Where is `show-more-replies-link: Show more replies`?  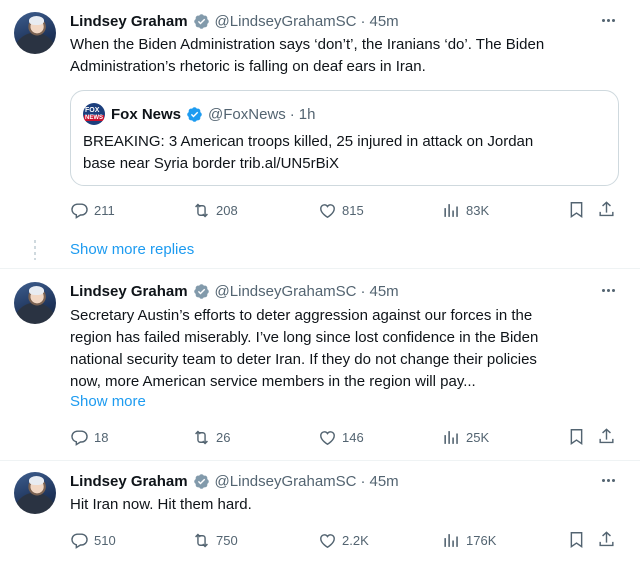 show-more-replies-link: Show more replies is located at coordinates (132, 249).